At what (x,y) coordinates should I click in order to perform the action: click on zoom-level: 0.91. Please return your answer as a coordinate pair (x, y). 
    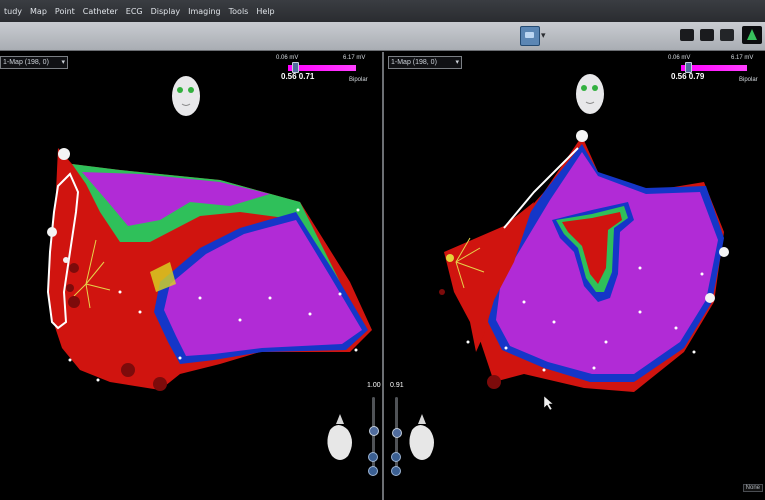
    Looking at the image, I should click on (397, 385).